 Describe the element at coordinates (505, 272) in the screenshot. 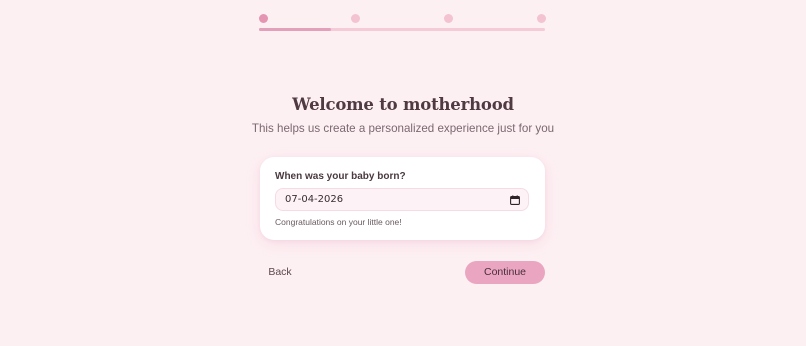

I see `continue-button: Continue` at that location.